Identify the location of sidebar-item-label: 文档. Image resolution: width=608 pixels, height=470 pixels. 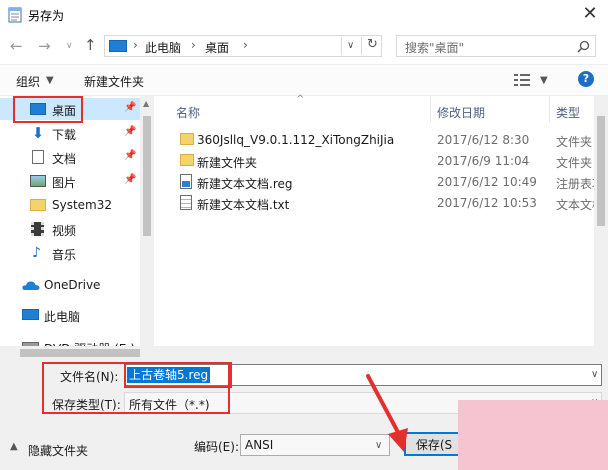
(64, 159).